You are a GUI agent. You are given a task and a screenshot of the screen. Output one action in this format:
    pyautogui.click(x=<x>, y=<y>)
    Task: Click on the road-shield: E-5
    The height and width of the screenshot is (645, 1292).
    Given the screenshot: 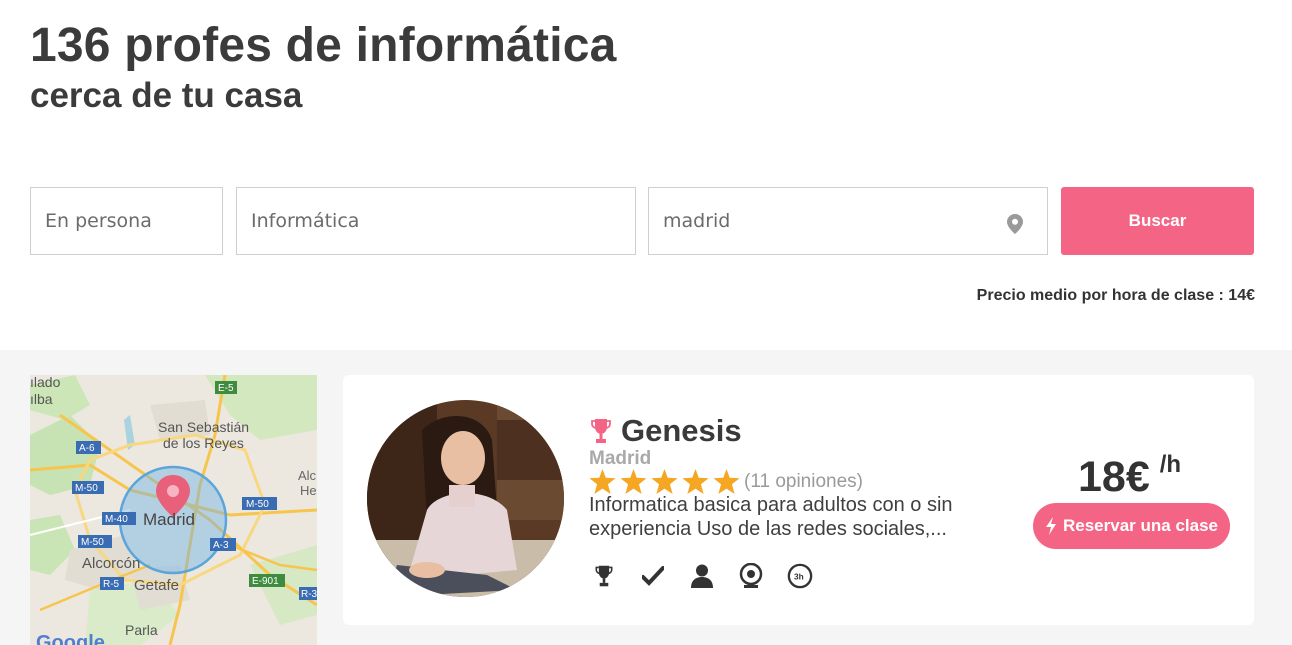 What is the action you would take?
    pyautogui.click(x=226, y=388)
    